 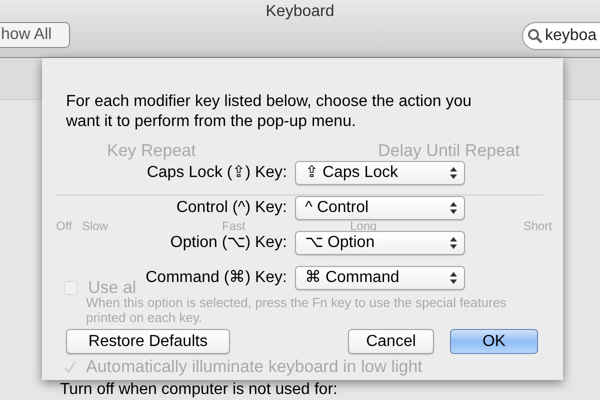 I want to click on show-all-button: how All, so click(x=35, y=35).